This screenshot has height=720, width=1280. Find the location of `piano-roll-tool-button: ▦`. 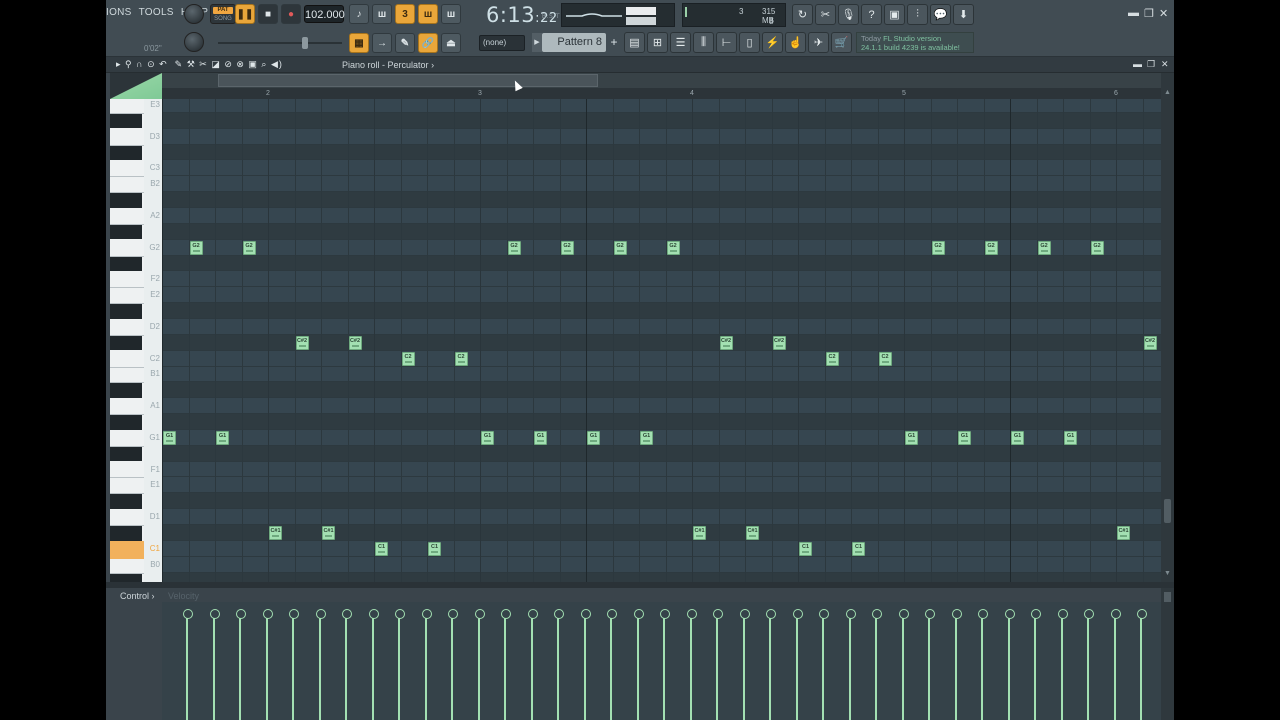

piano-roll-tool-button: ▦ is located at coordinates (359, 43).